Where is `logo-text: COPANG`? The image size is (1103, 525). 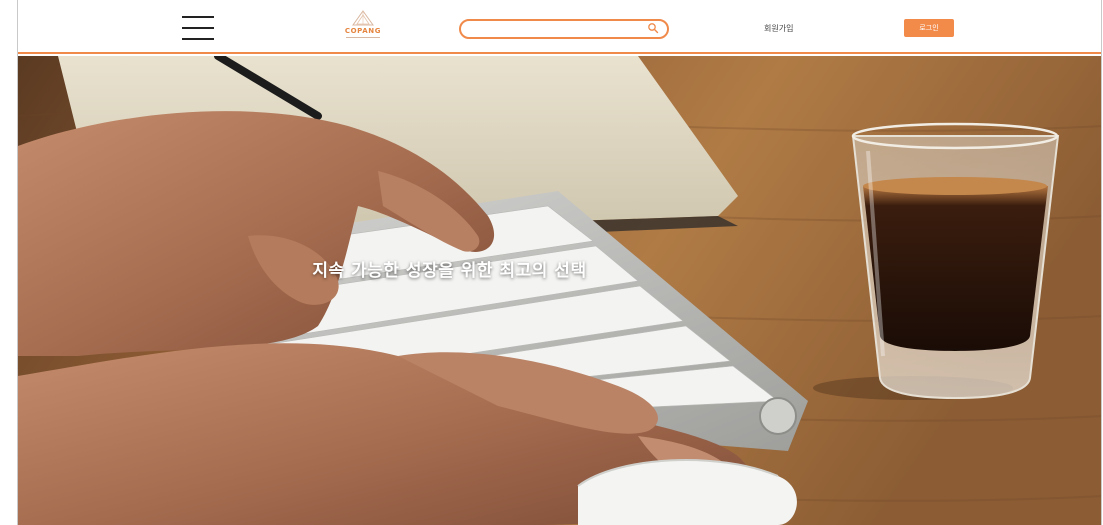 logo-text: COPANG is located at coordinates (363, 31).